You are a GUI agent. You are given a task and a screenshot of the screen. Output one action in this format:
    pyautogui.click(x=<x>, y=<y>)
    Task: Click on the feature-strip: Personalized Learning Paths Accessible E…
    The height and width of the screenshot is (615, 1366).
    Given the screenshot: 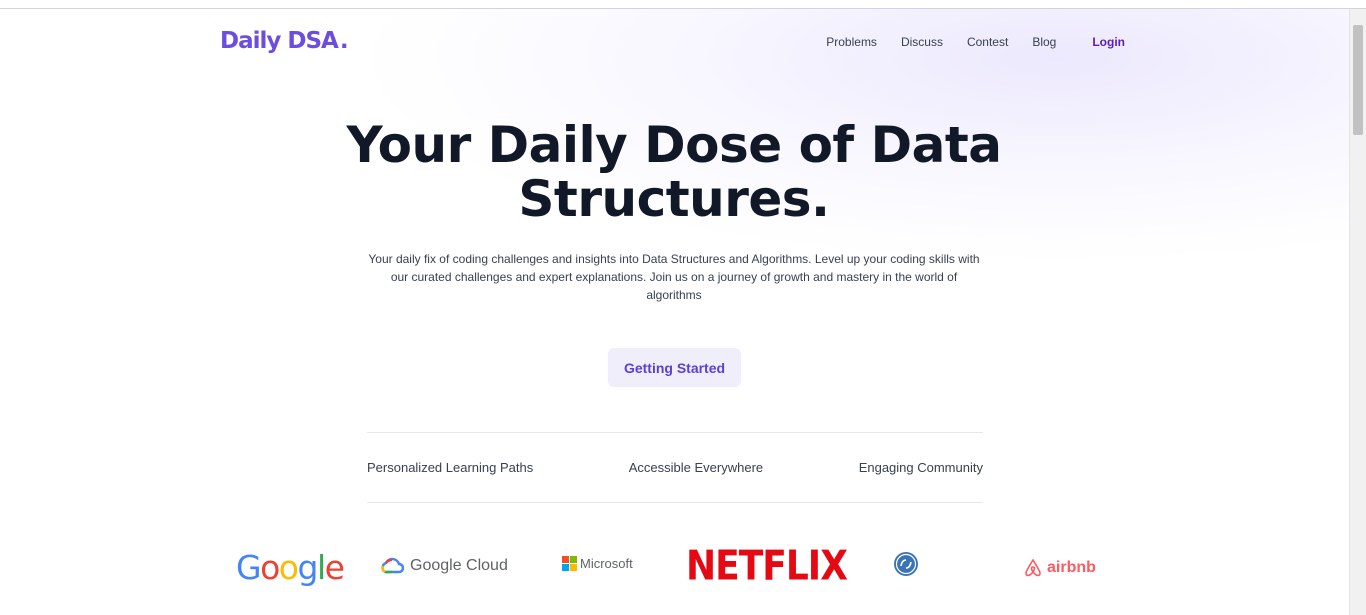 What is the action you would take?
    pyautogui.click(x=675, y=467)
    